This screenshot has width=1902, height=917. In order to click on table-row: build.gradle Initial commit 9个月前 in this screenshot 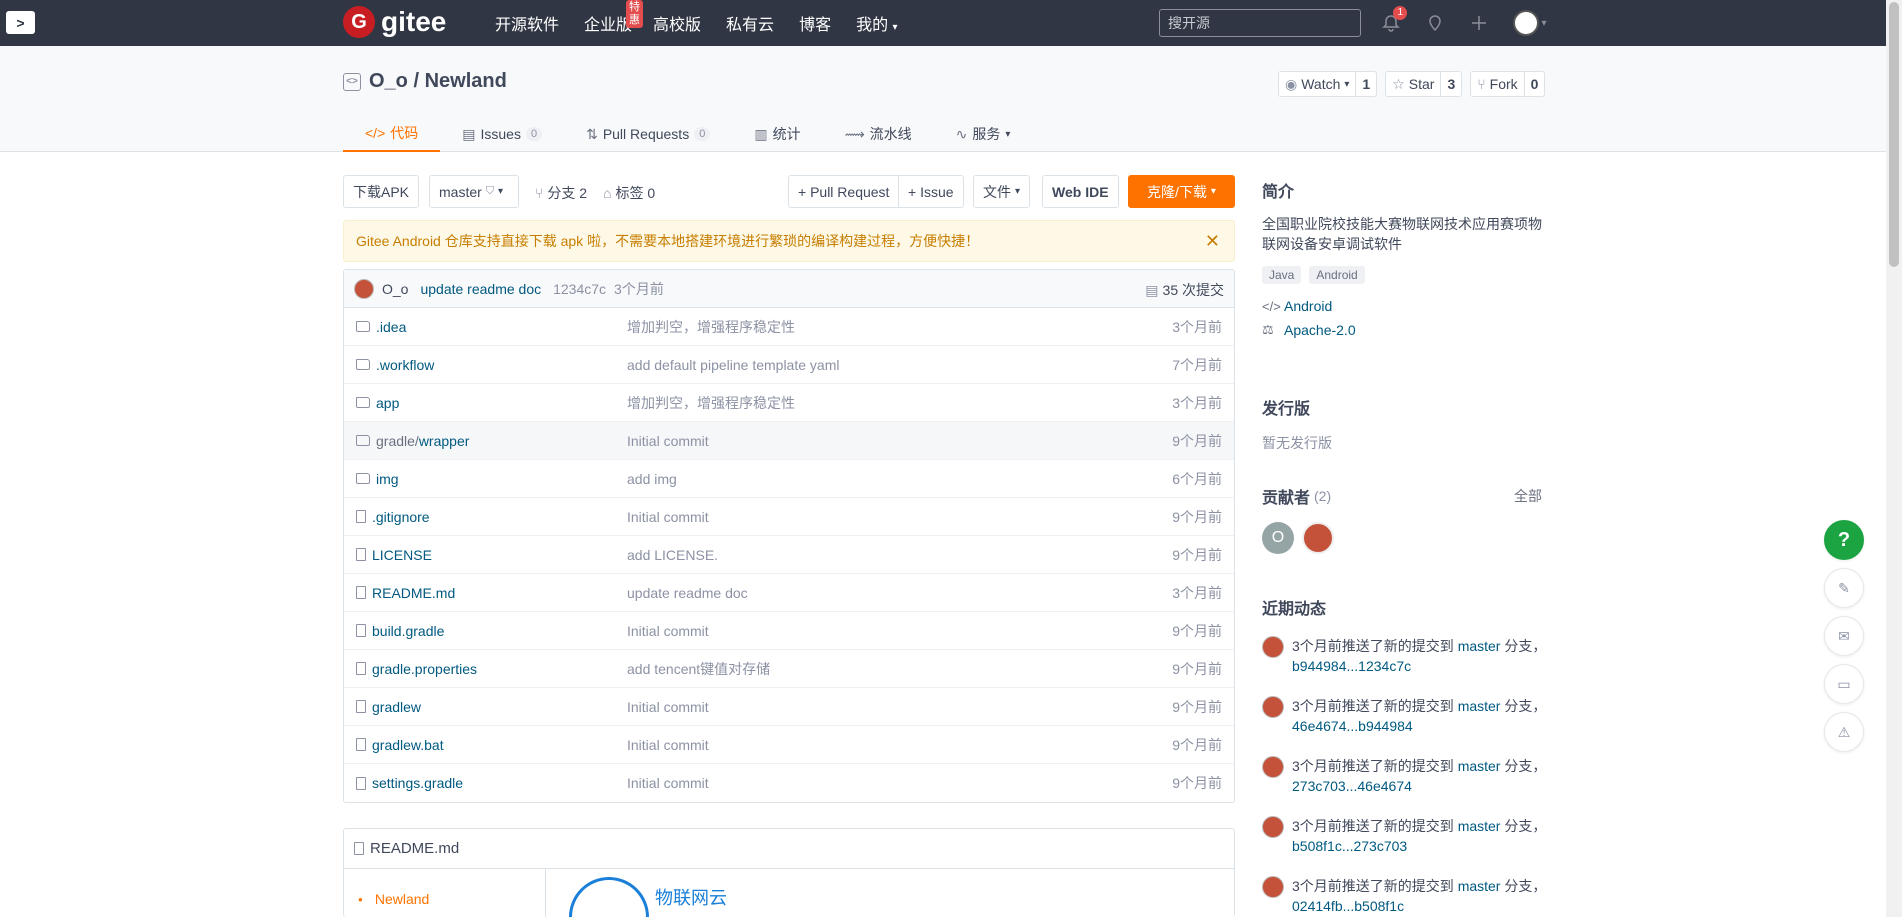, I will do `click(789, 631)`.